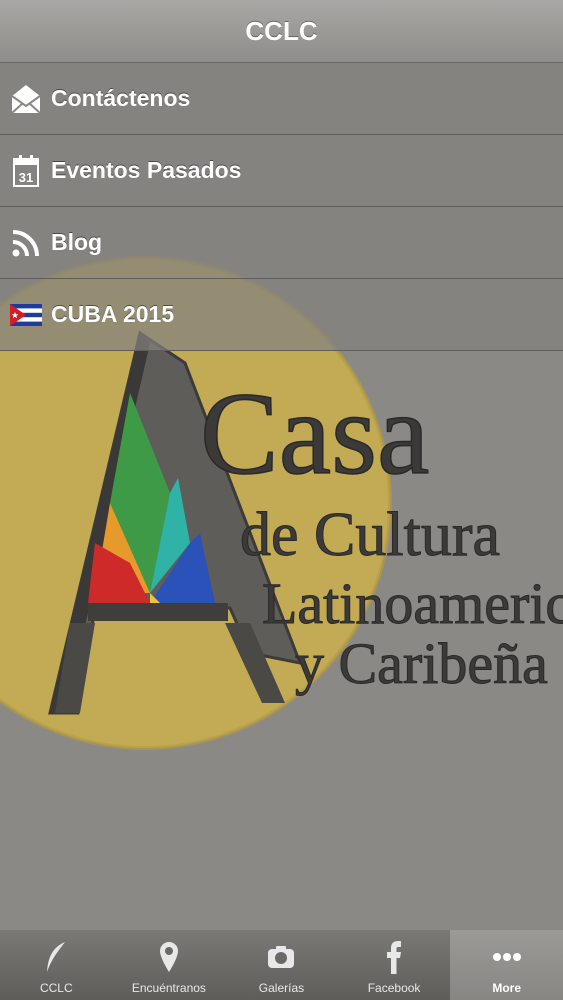 This screenshot has width=563, height=1000. What do you see at coordinates (56, 957) in the screenshot?
I see `feather-icon` at bounding box center [56, 957].